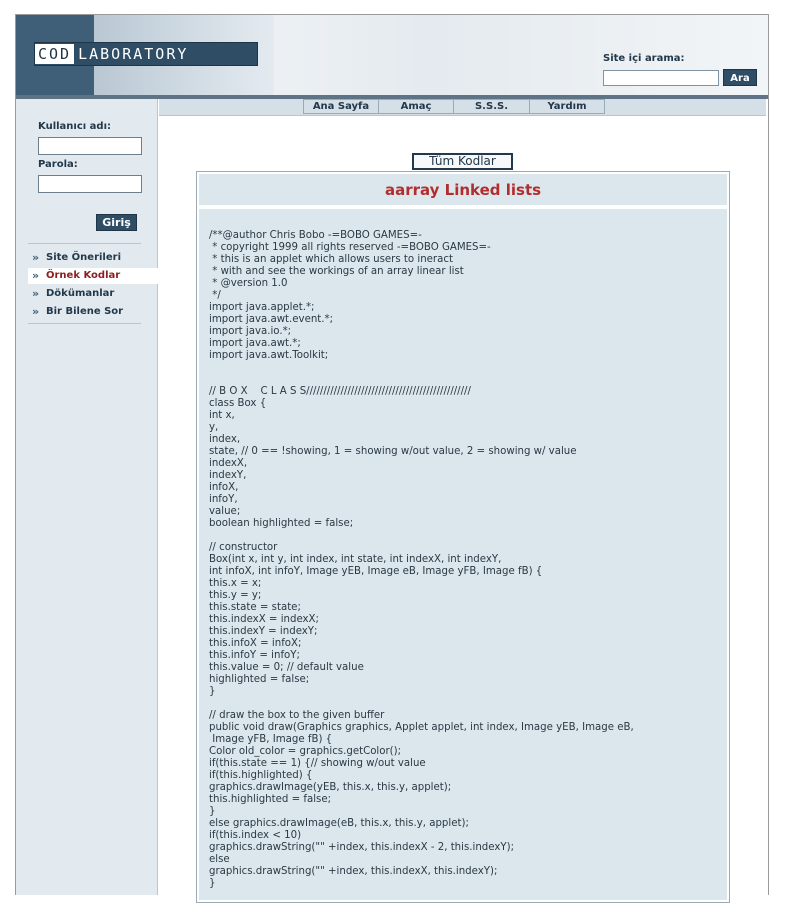 The image size is (791, 903). What do you see at coordinates (90, 184) in the screenshot?
I see `password-field` at bounding box center [90, 184].